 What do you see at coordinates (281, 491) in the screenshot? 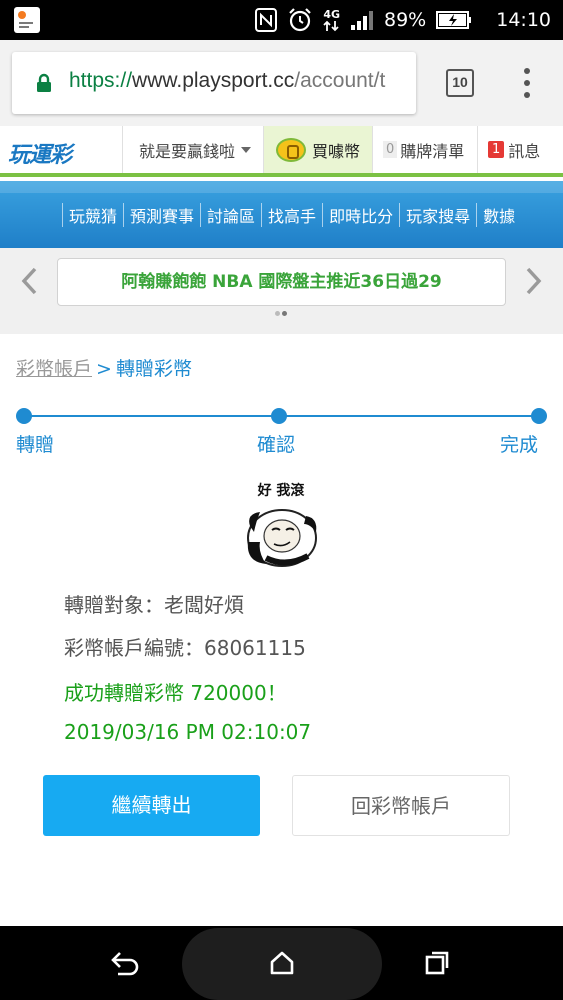
I see `sticker-caption: 好 我滾` at bounding box center [281, 491].